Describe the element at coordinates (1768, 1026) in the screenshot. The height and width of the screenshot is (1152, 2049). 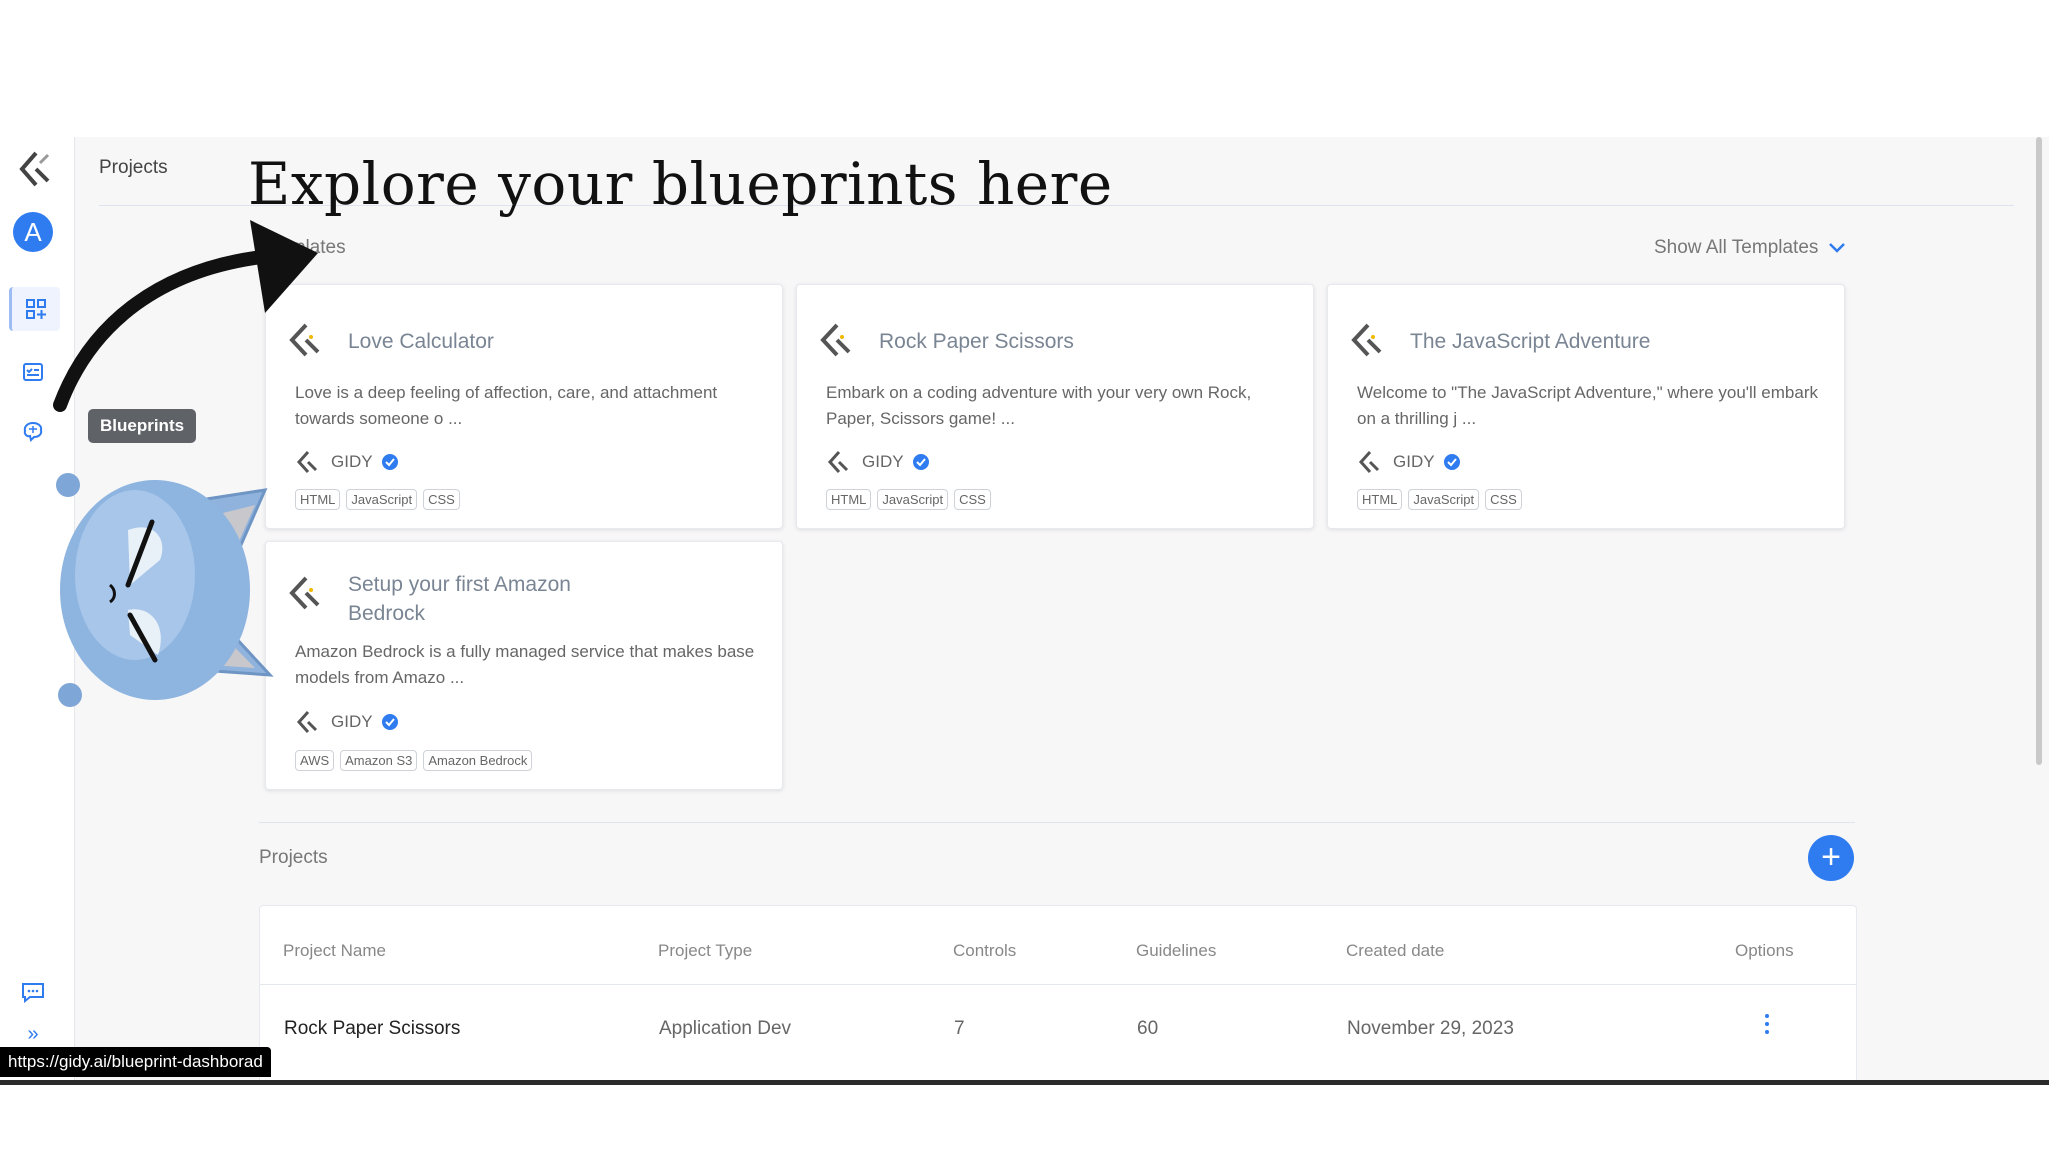
I see `options-menu-icon` at that location.